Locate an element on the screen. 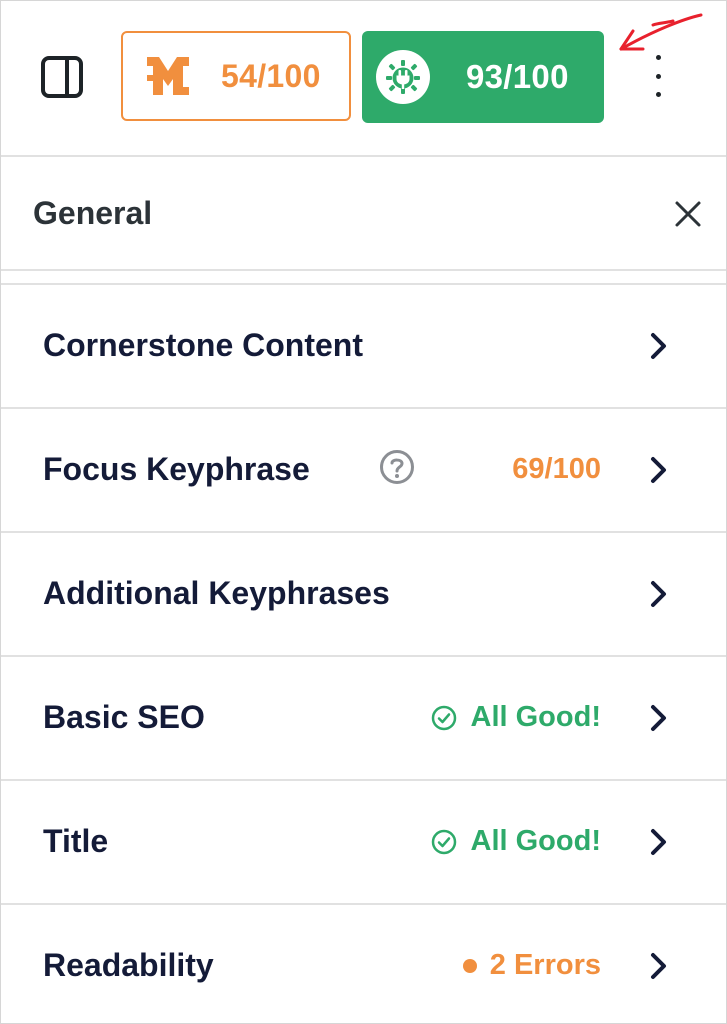 The height and width of the screenshot is (1024, 727). row-cornerstone-content: Cornerstone Content is located at coordinates (363, 347).